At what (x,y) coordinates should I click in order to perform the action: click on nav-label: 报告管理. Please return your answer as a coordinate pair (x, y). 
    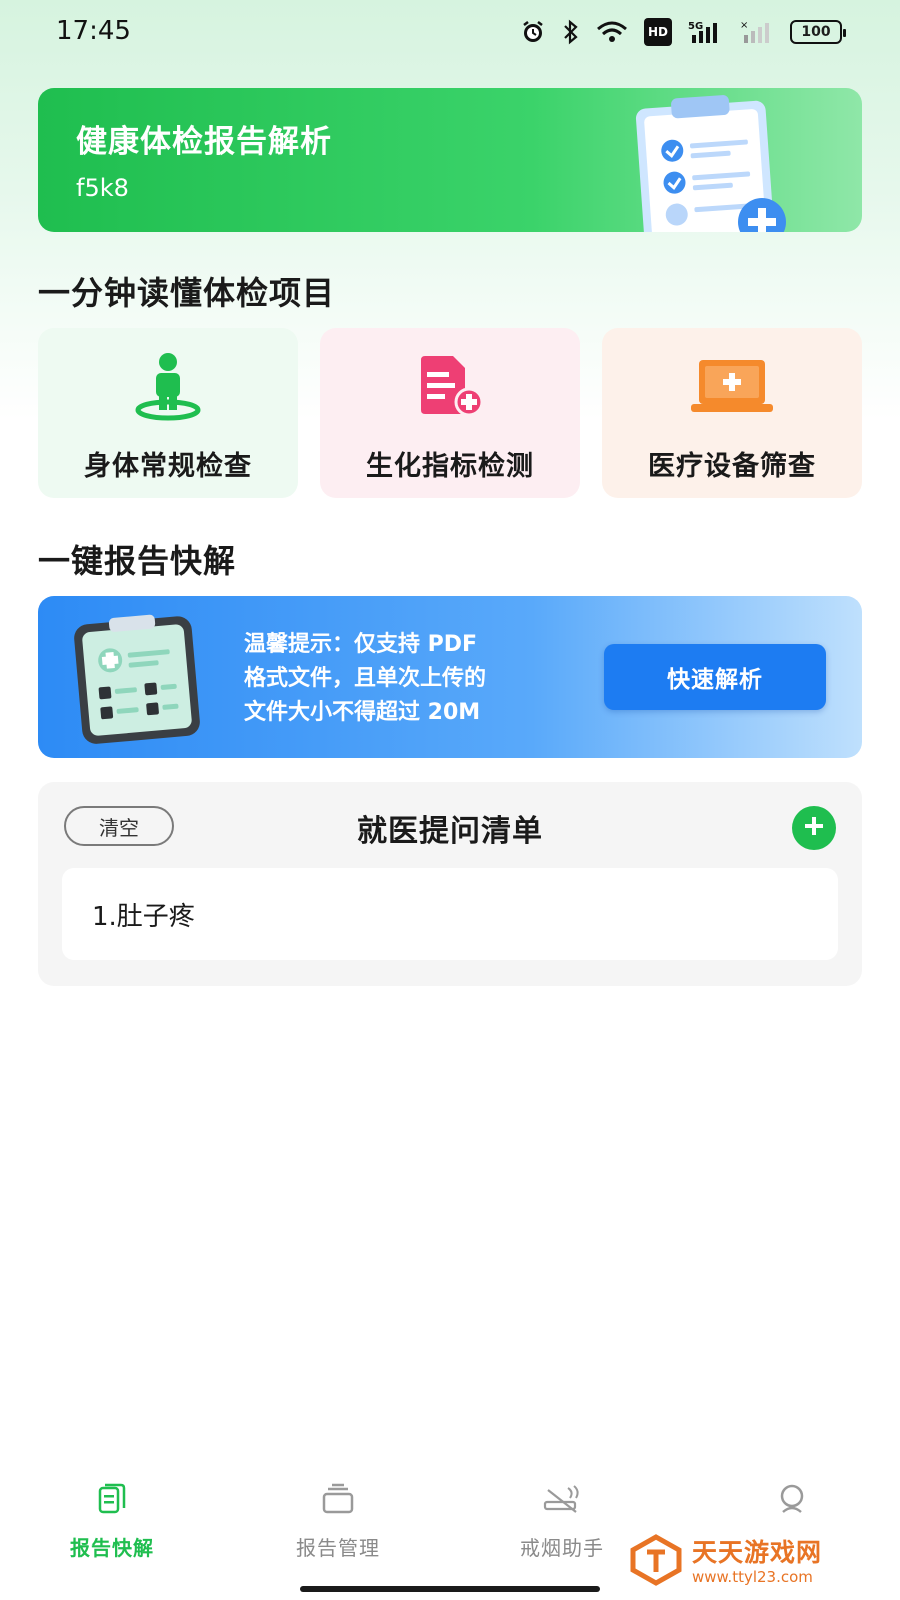
    Looking at the image, I should click on (338, 1548).